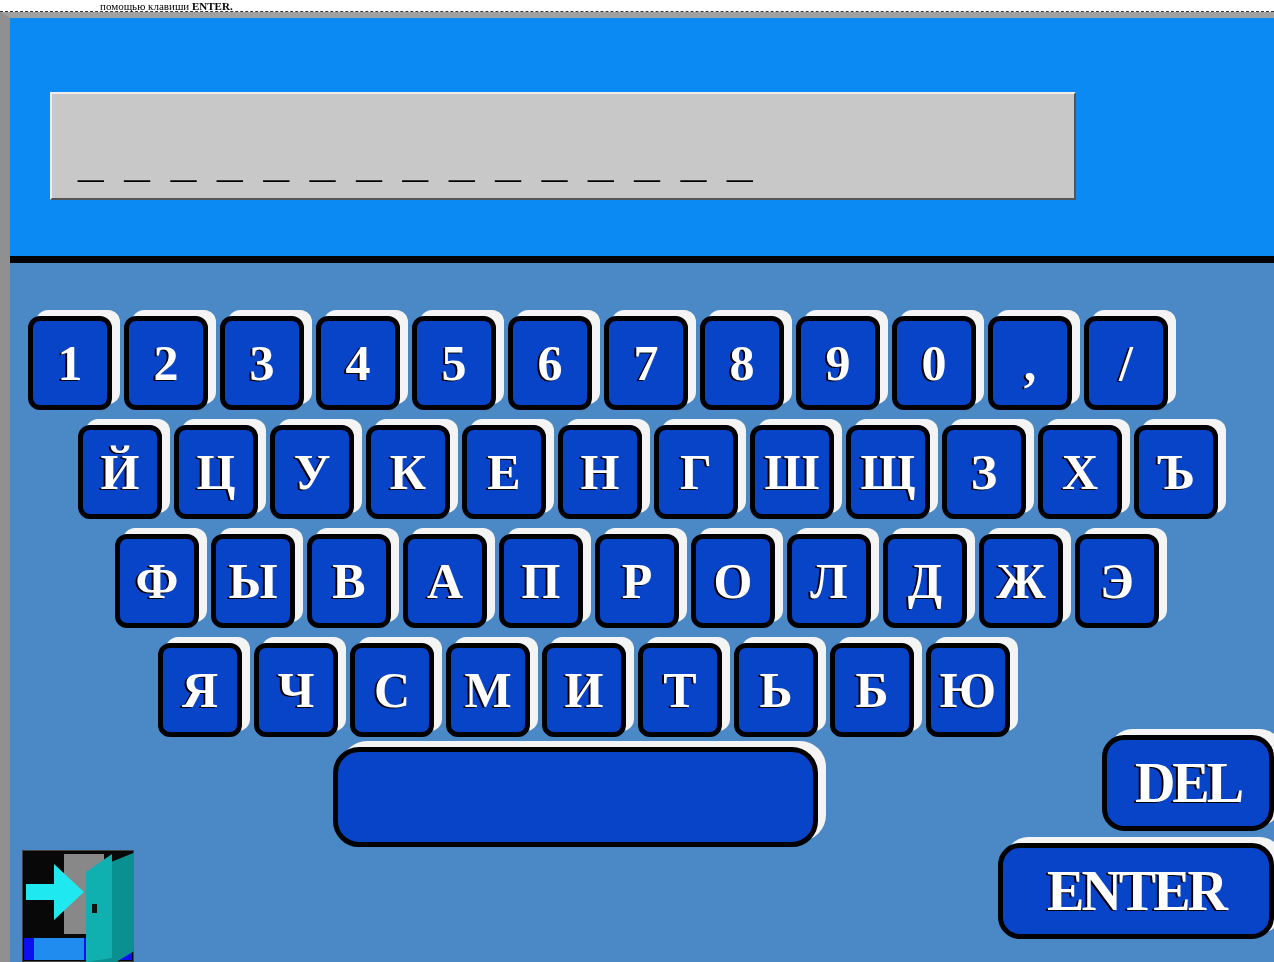  What do you see at coordinates (166, 6) in the screenshot?
I see `caption-text: помощью клавиши ENTER.` at bounding box center [166, 6].